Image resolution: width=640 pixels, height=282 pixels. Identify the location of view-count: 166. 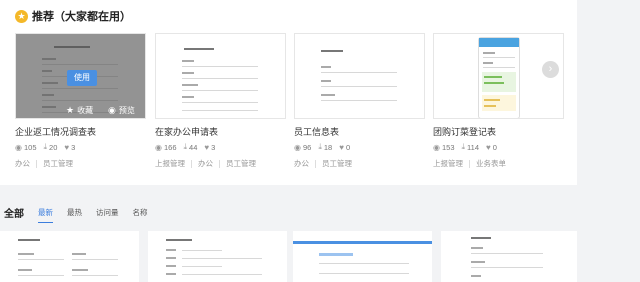
(170, 147).